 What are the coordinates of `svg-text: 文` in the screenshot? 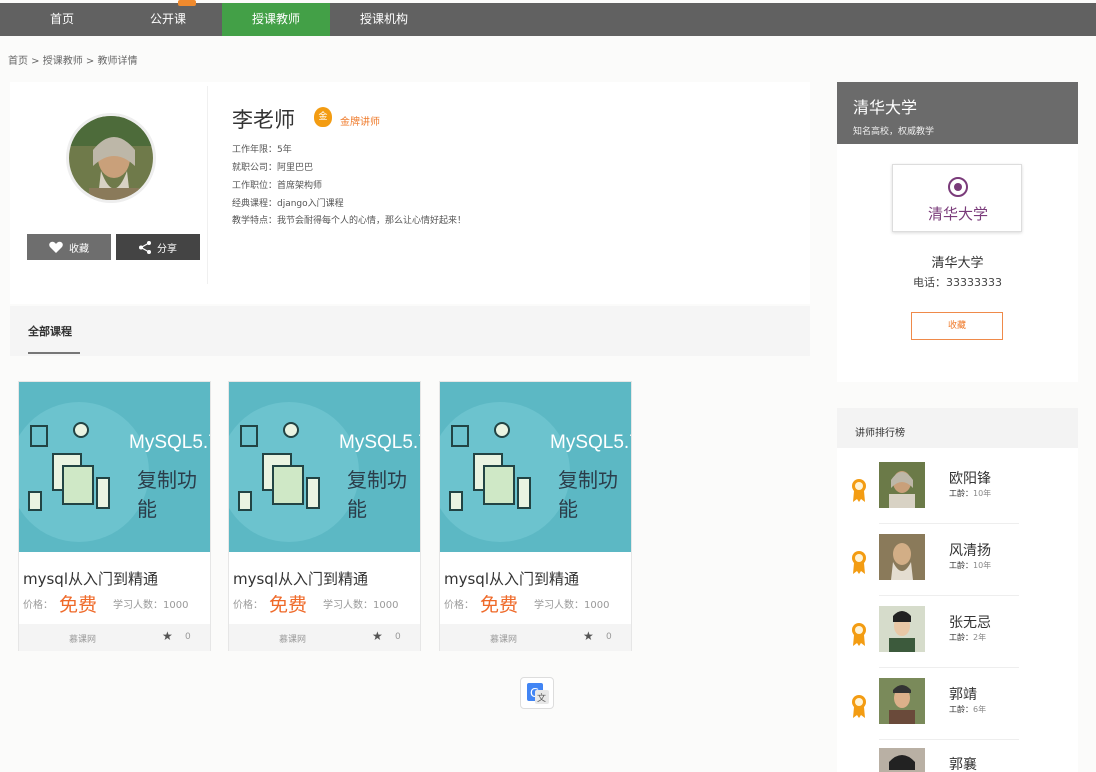 It's located at (541, 698).